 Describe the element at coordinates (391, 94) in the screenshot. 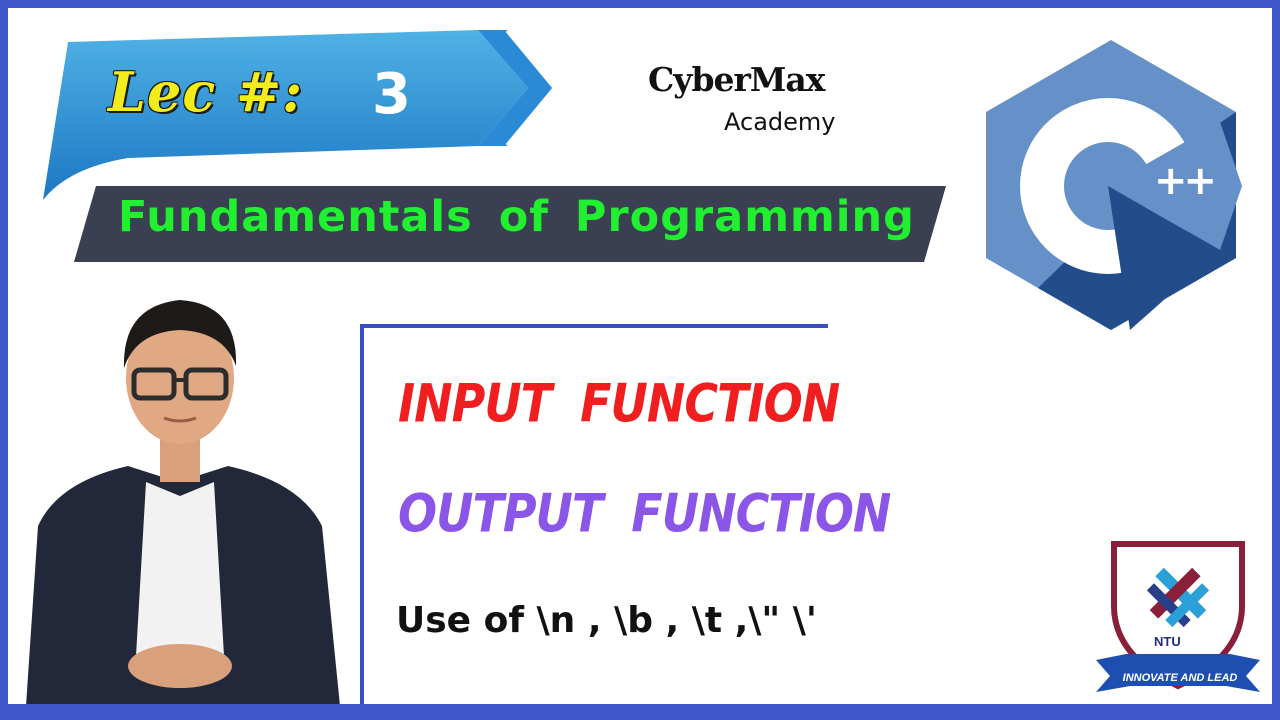

I see `lecture-number: 3` at that location.